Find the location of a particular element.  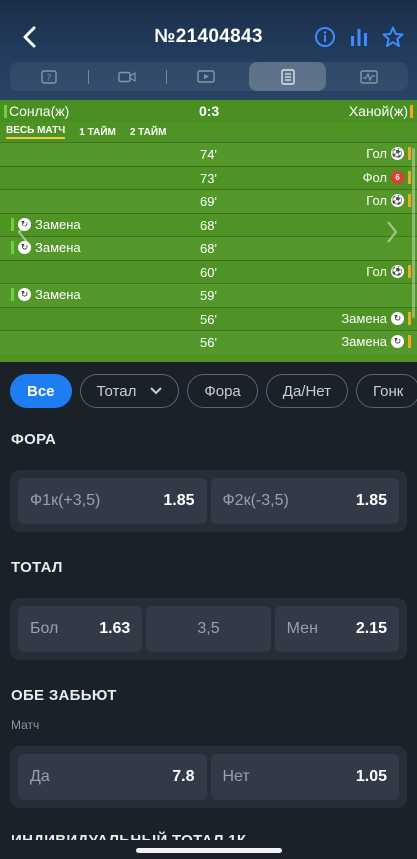

scrollbar is located at coordinates (413, 233).